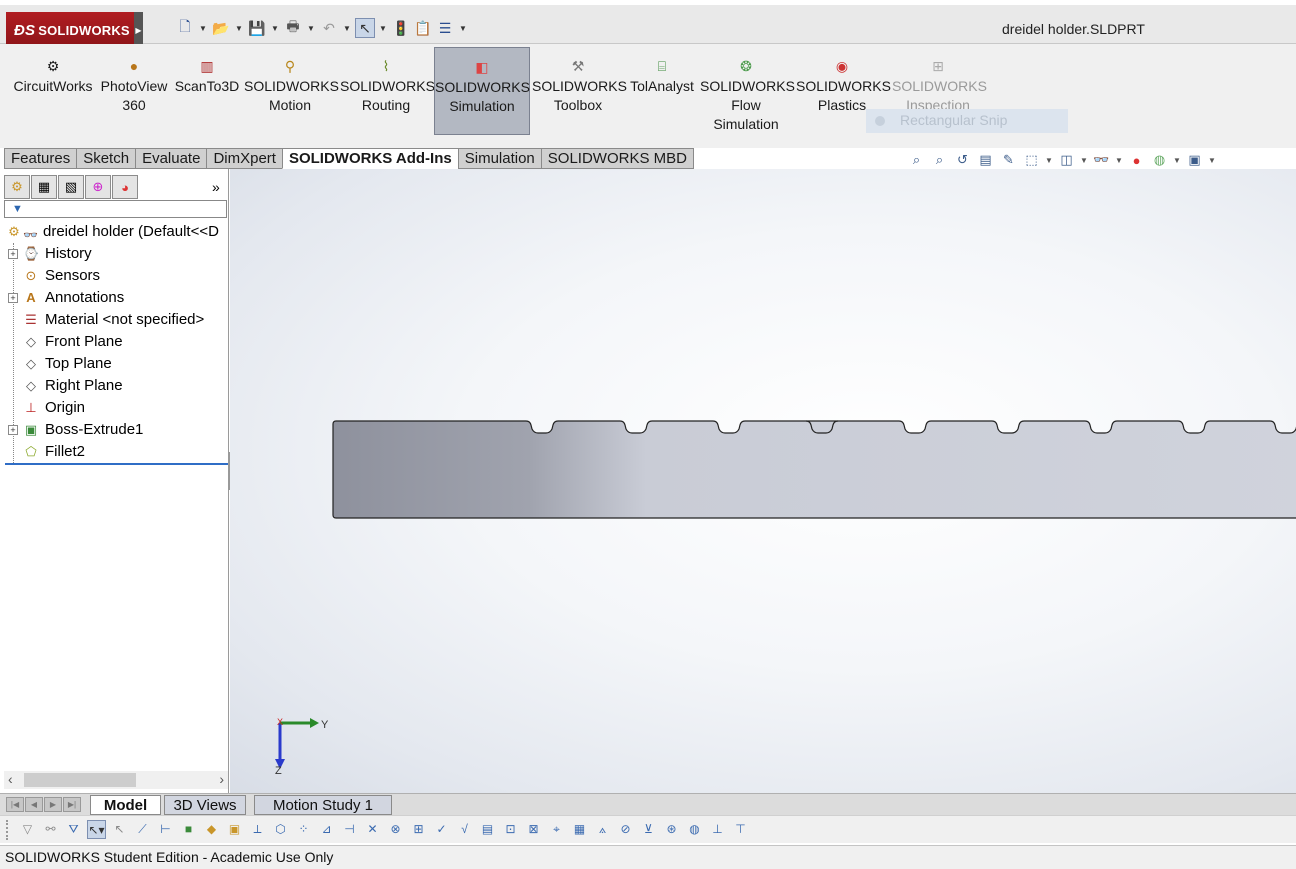  What do you see at coordinates (115, 364) in the screenshot?
I see `tree-item-top-plane: ◇ Top Plane` at bounding box center [115, 364].